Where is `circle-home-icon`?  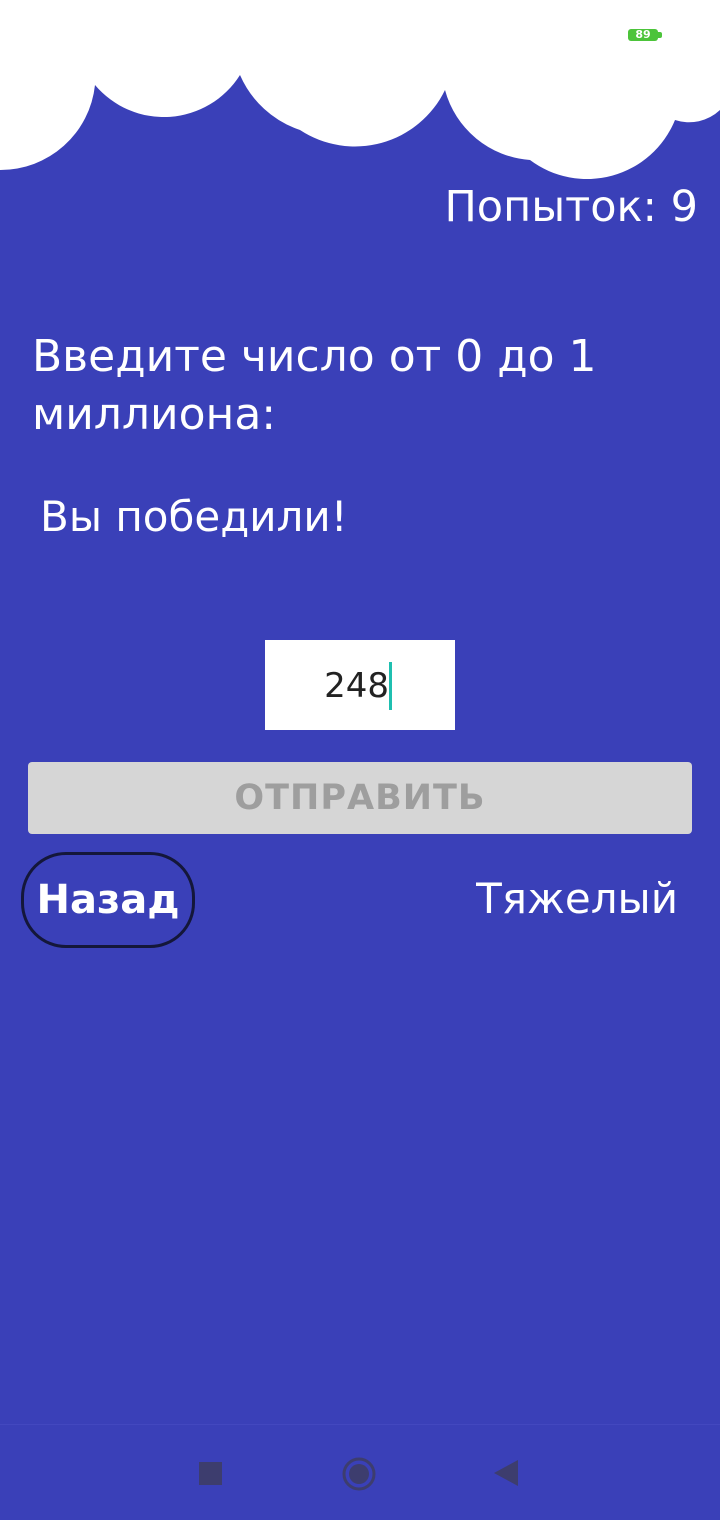 circle-home-icon is located at coordinates (359, 1474).